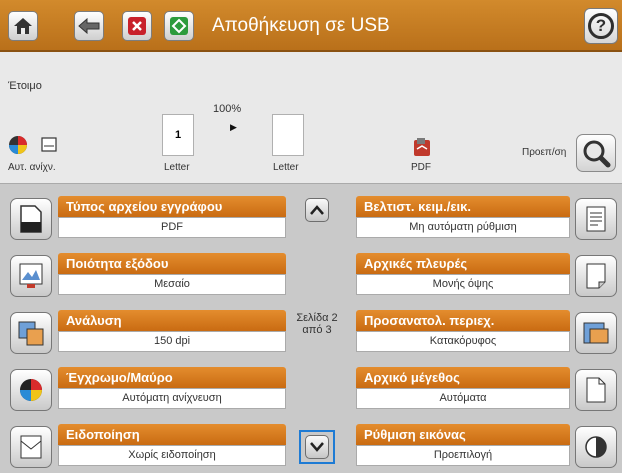 Image resolution: width=622 pixels, height=473 pixels. What do you see at coordinates (421, 167) in the screenshot?
I see `format-label: PDF` at bounding box center [421, 167].